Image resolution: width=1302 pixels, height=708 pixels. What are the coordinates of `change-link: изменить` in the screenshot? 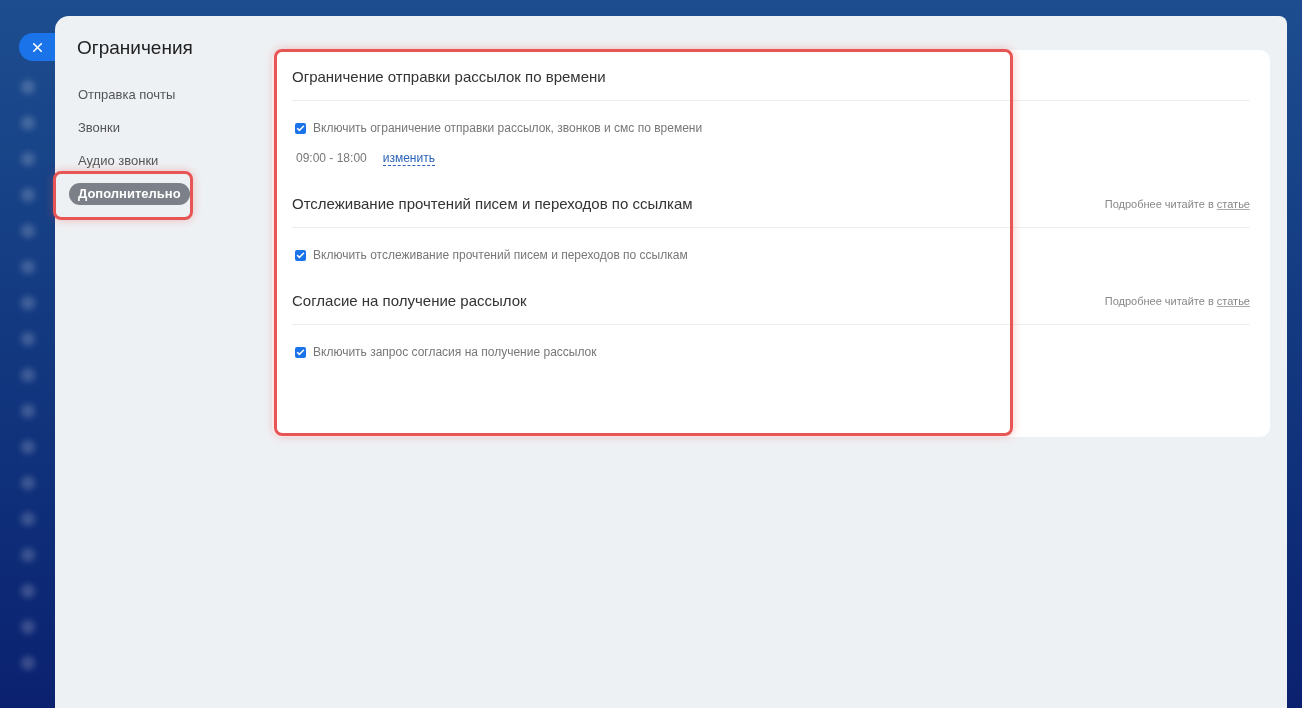 It's located at (408, 158).